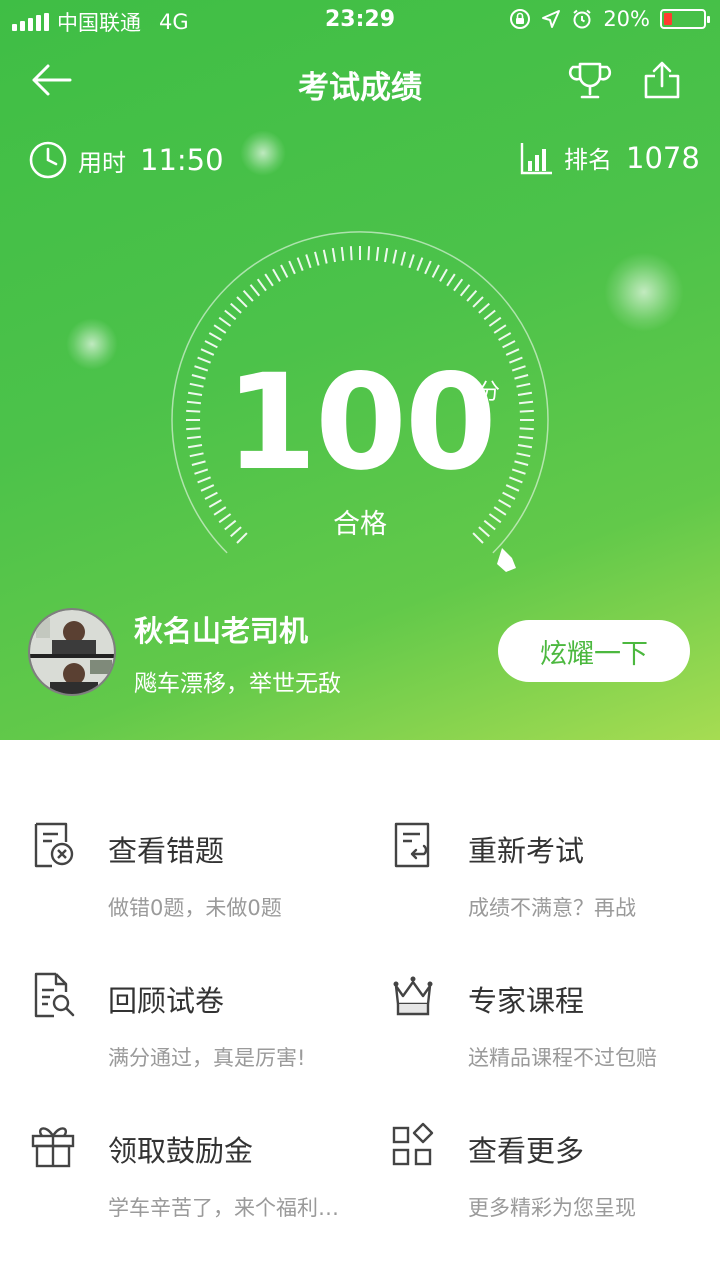 Image resolution: width=720 pixels, height=1280 pixels. I want to click on gauge-pointer, so click(506, 560).